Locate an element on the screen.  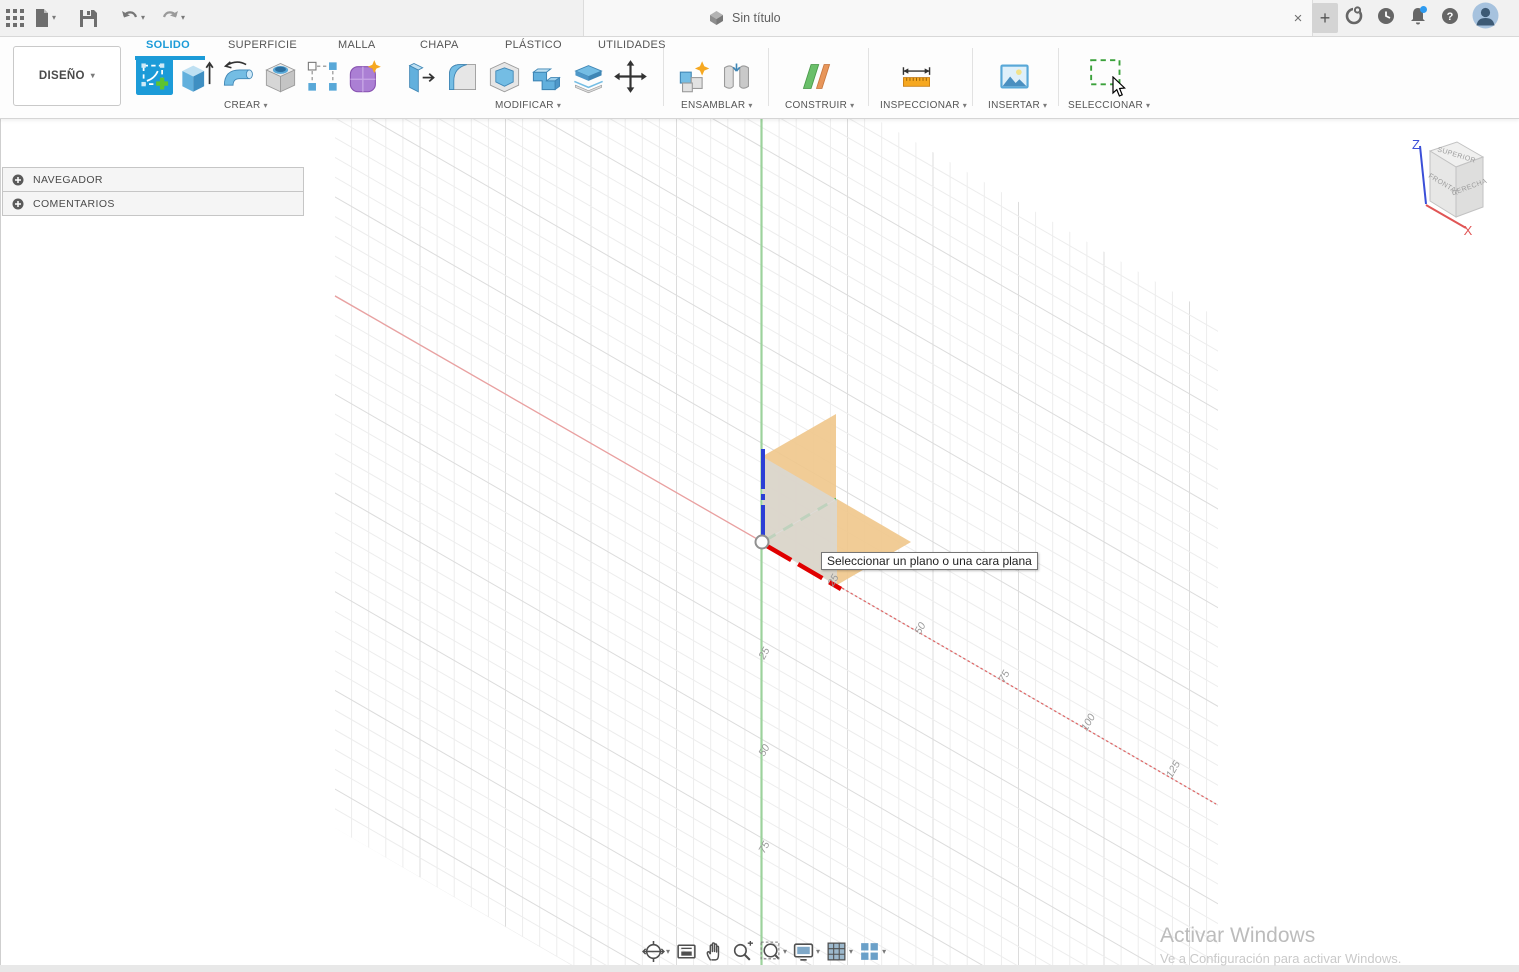
redo-icon is located at coordinates (170, 14).